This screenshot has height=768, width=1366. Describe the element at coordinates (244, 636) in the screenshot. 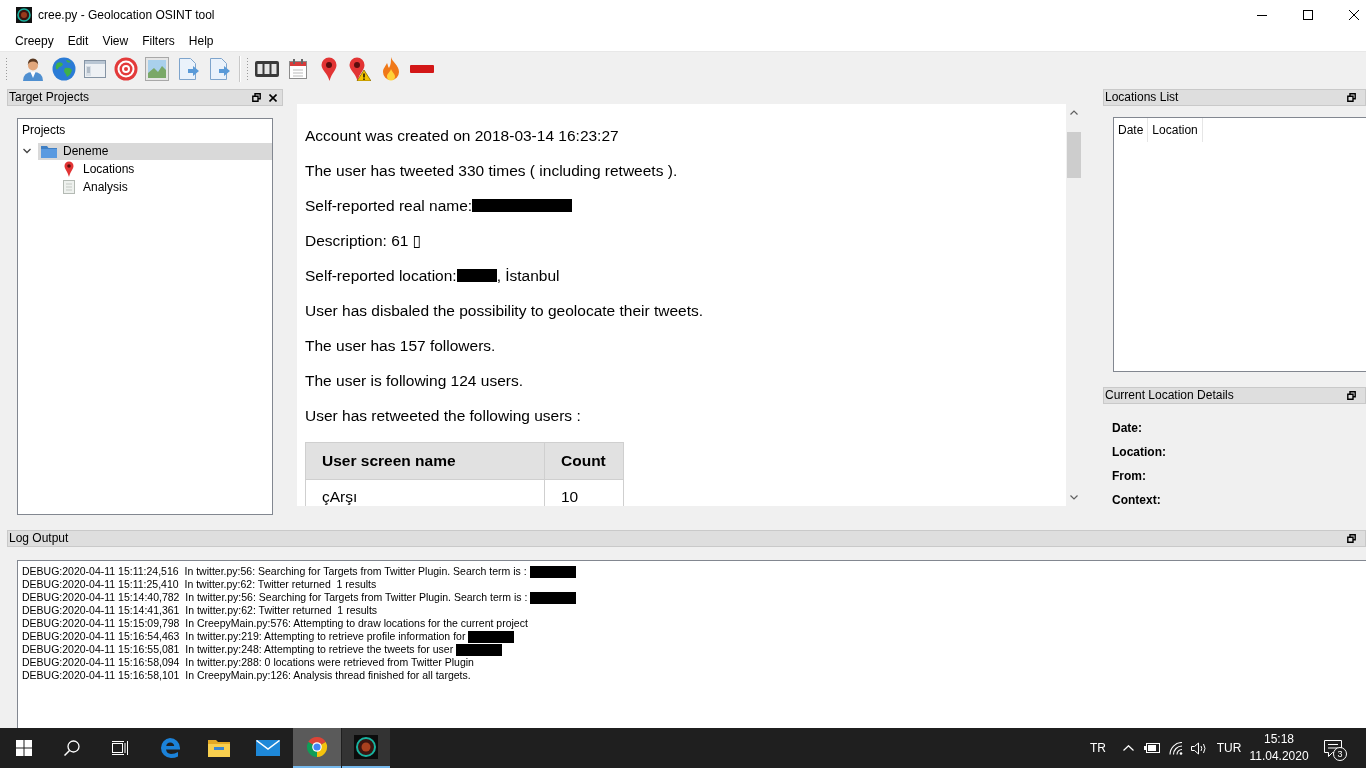

I see `log-line: DEBUG:2020-04-11 15:16:54,463 In twitter.py:219: Attempting to retrieve profile information for` at that location.